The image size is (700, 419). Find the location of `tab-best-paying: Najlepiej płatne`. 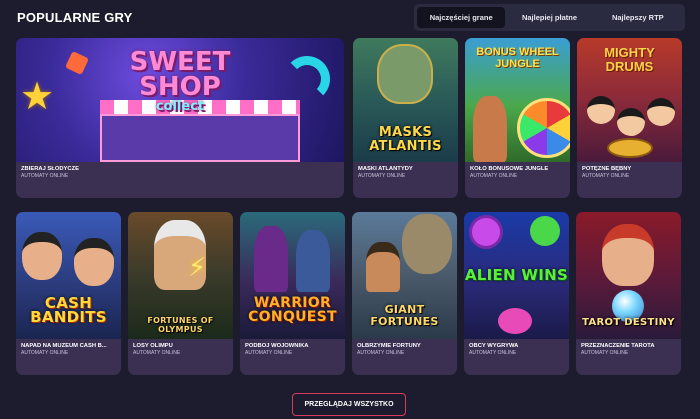

tab-best-paying: Najlepiej płatne is located at coordinates (549, 17).